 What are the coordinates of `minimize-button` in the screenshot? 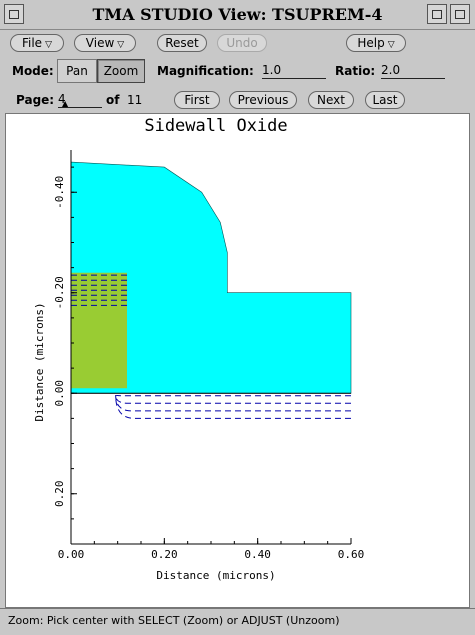 It's located at (437, 14).